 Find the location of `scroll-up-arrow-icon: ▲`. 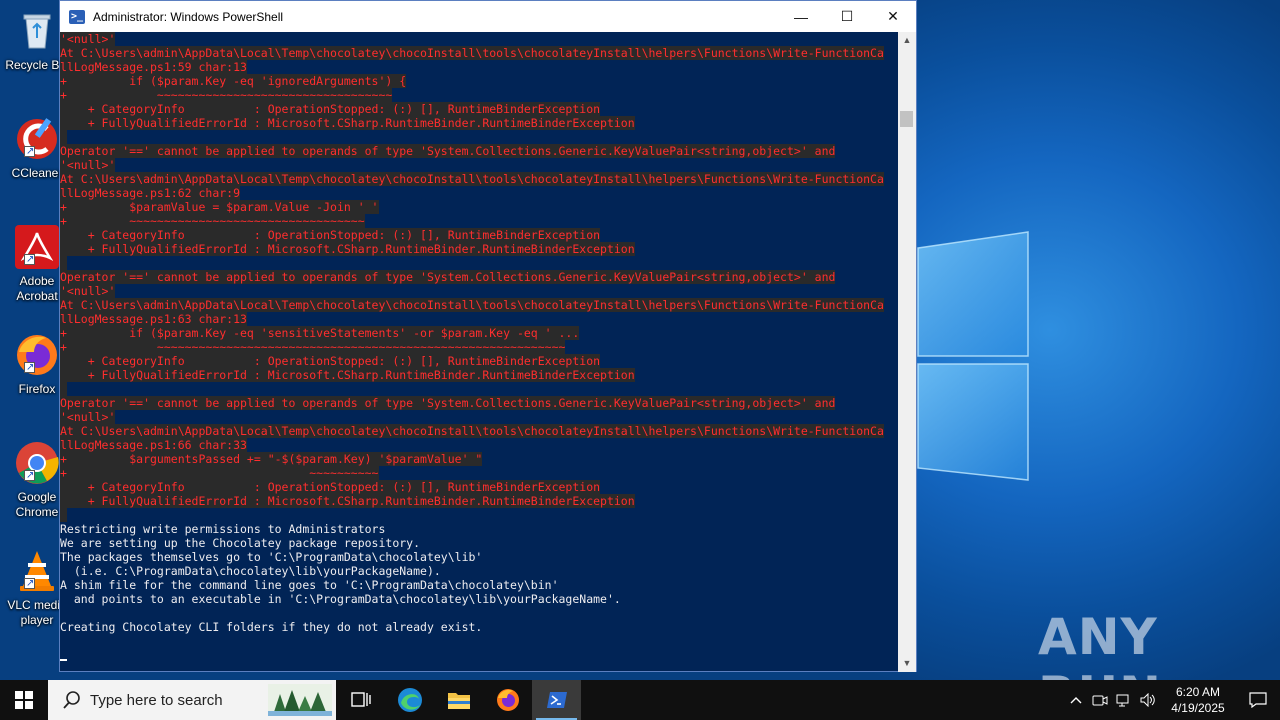

scroll-up-arrow-icon: ▲ is located at coordinates (907, 40).